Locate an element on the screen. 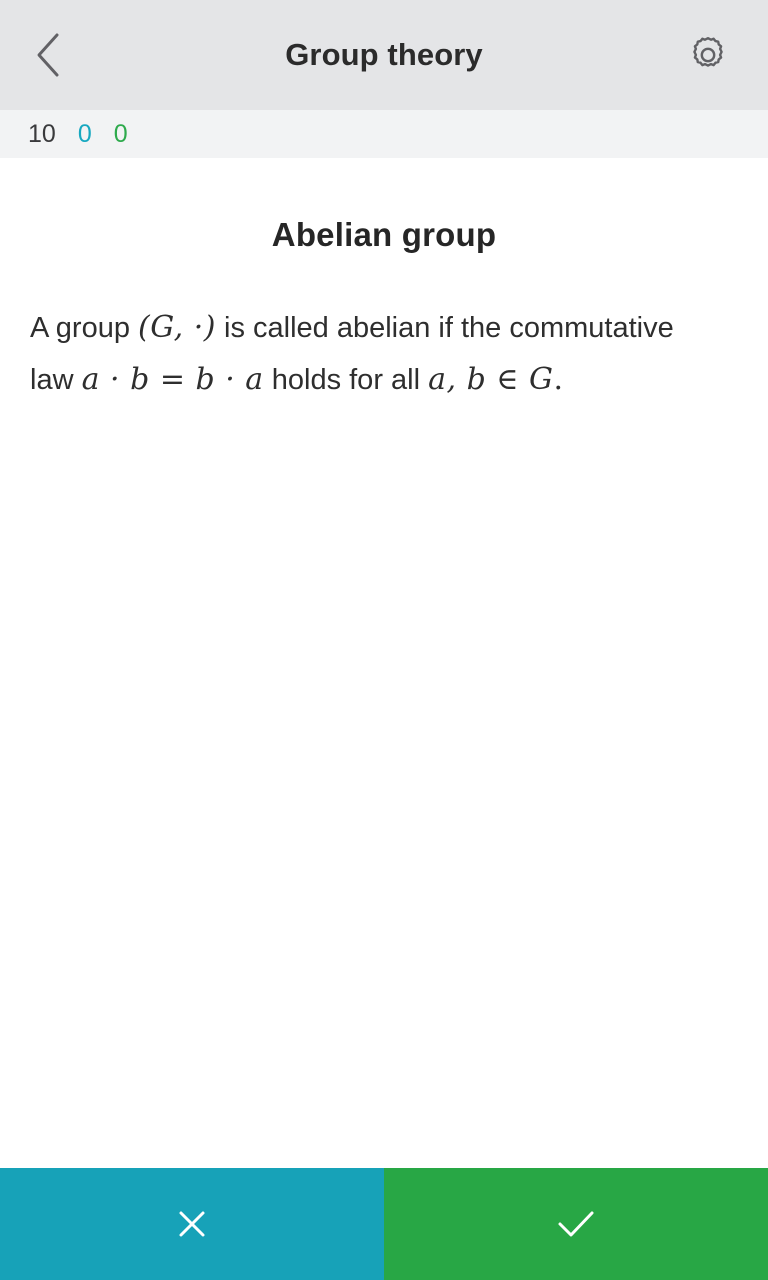 The height and width of the screenshot is (1280, 768). mark-wrong-button is located at coordinates (192, 1224).